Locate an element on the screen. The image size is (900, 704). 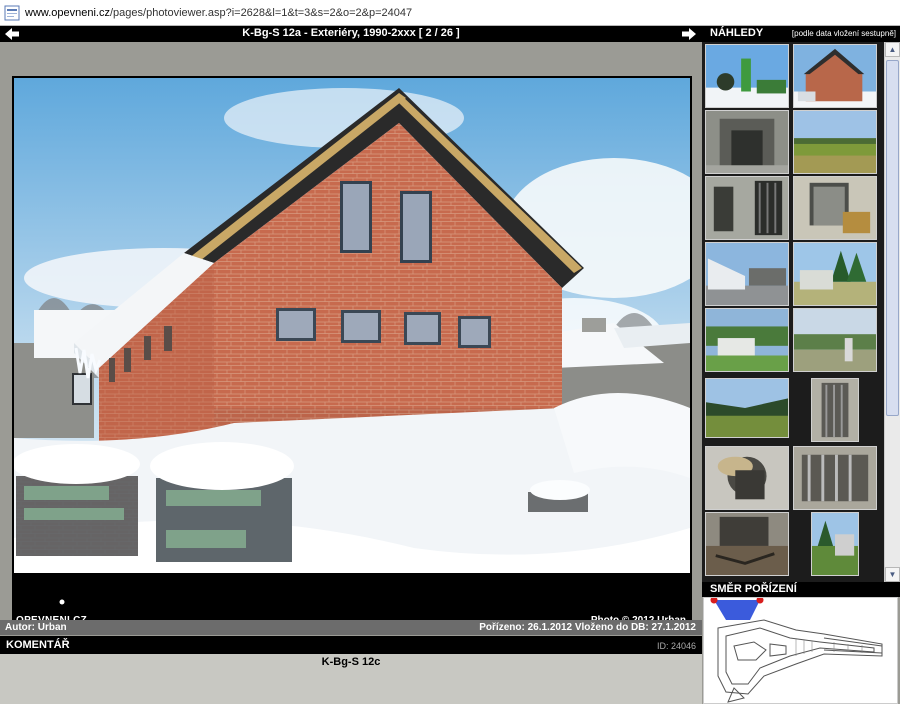
opevneni-logo-icon is located at coordinates (50, 602).